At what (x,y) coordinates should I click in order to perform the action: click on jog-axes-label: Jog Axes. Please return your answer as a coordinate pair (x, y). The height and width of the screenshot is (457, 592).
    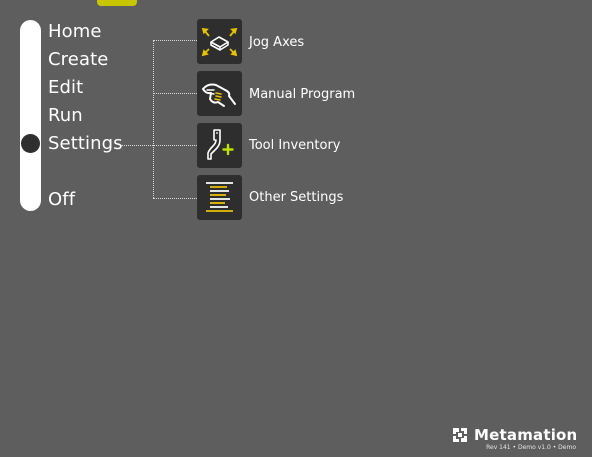
    Looking at the image, I should click on (276, 43).